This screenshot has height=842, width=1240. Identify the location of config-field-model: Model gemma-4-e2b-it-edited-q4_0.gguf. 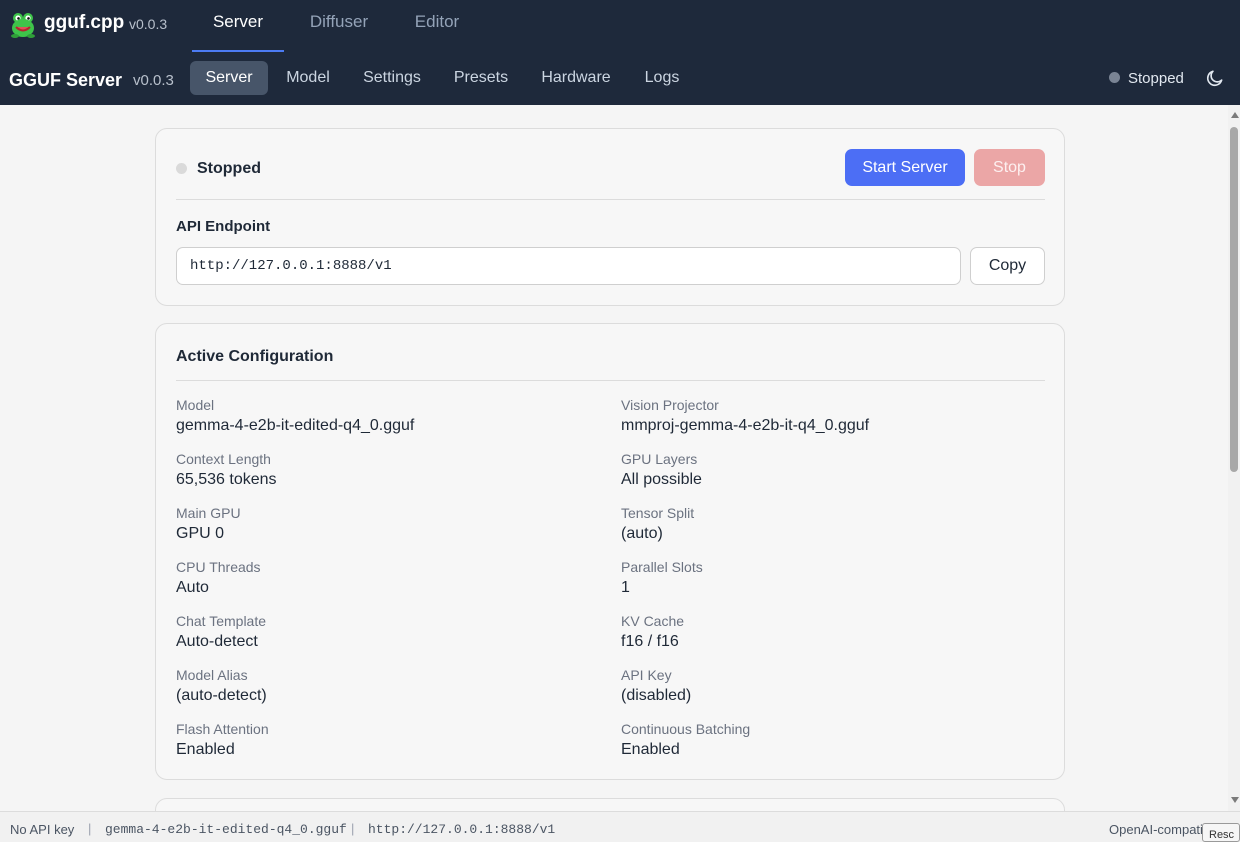
(295, 416).